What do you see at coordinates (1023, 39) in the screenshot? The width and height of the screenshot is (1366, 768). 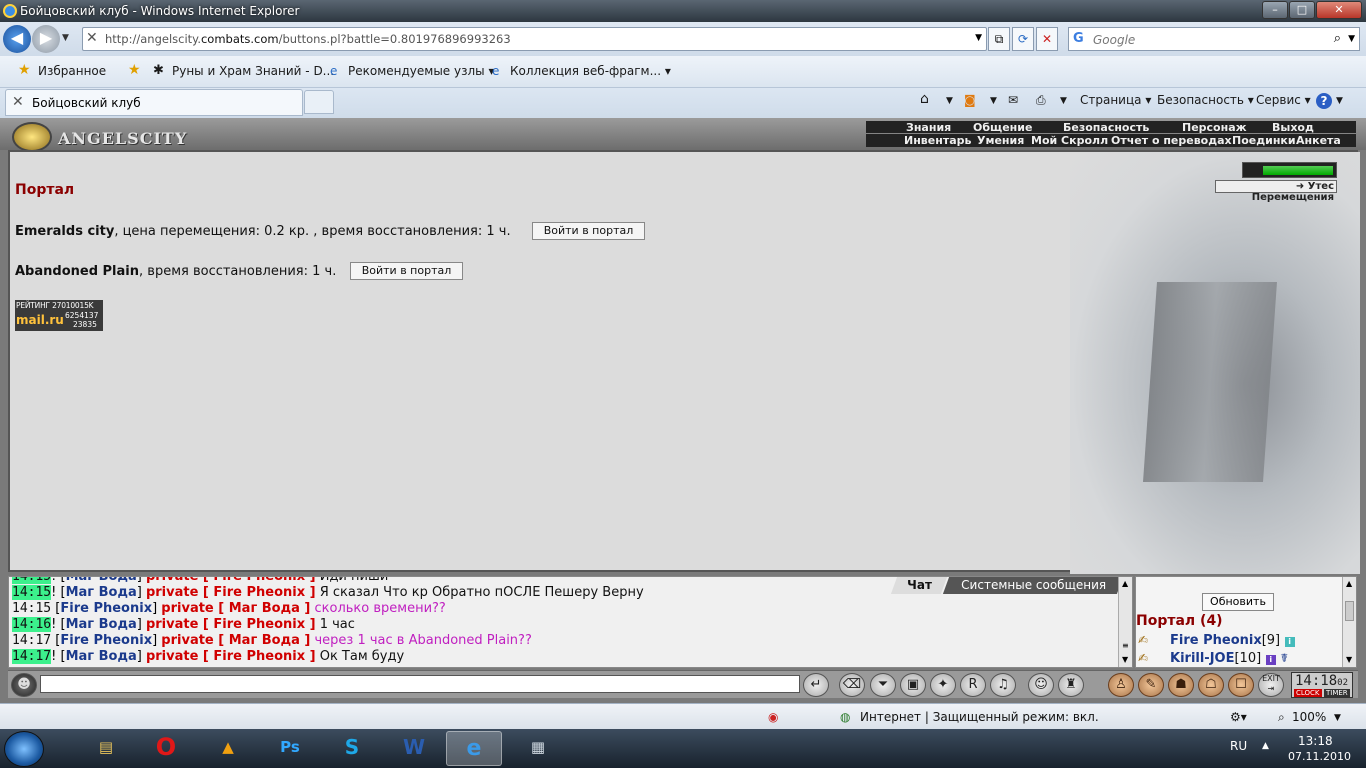 I see `refresh-icon: ⟳` at bounding box center [1023, 39].